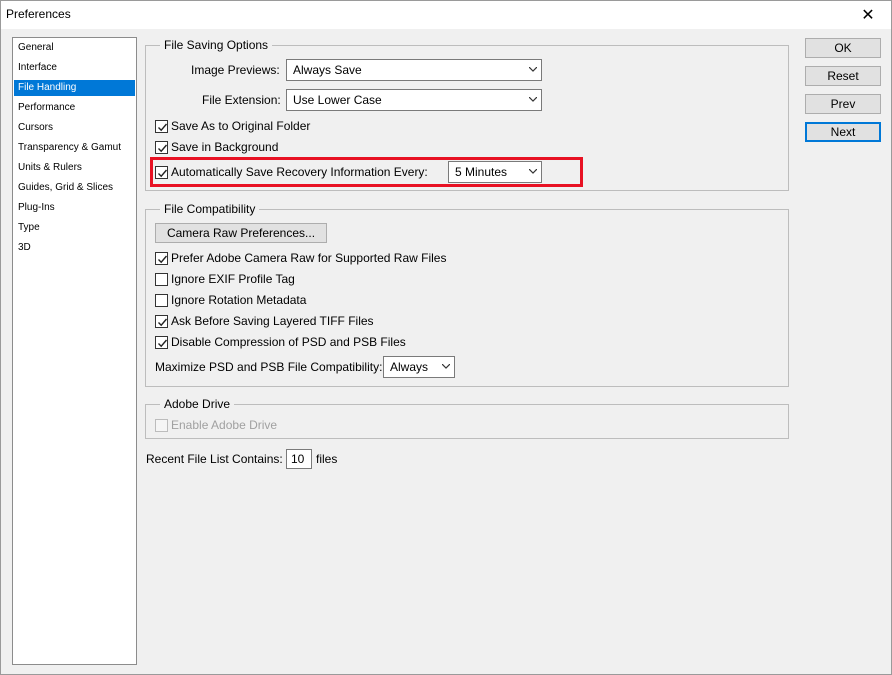 Image resolution: width=892 pixels, height=675 pixels. I want to click on close-icon: ✕, so click(868, 15).